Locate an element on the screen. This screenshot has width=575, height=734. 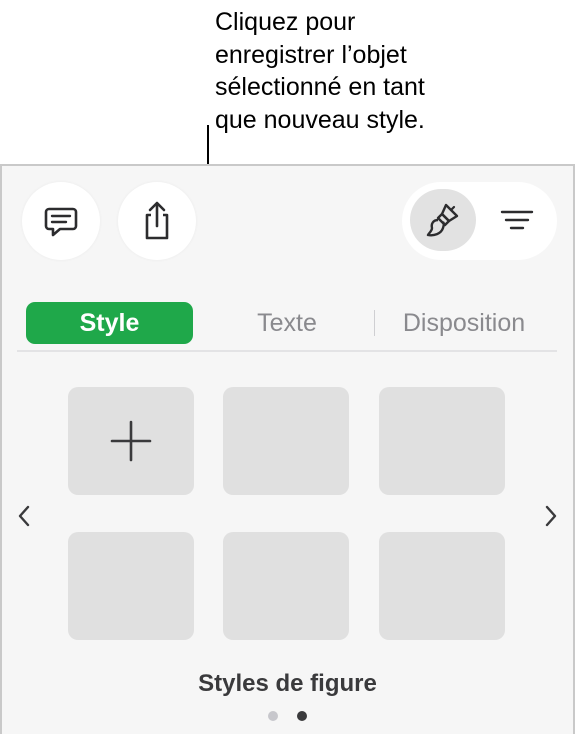
plus-icon is located at coordinates (131, 441).